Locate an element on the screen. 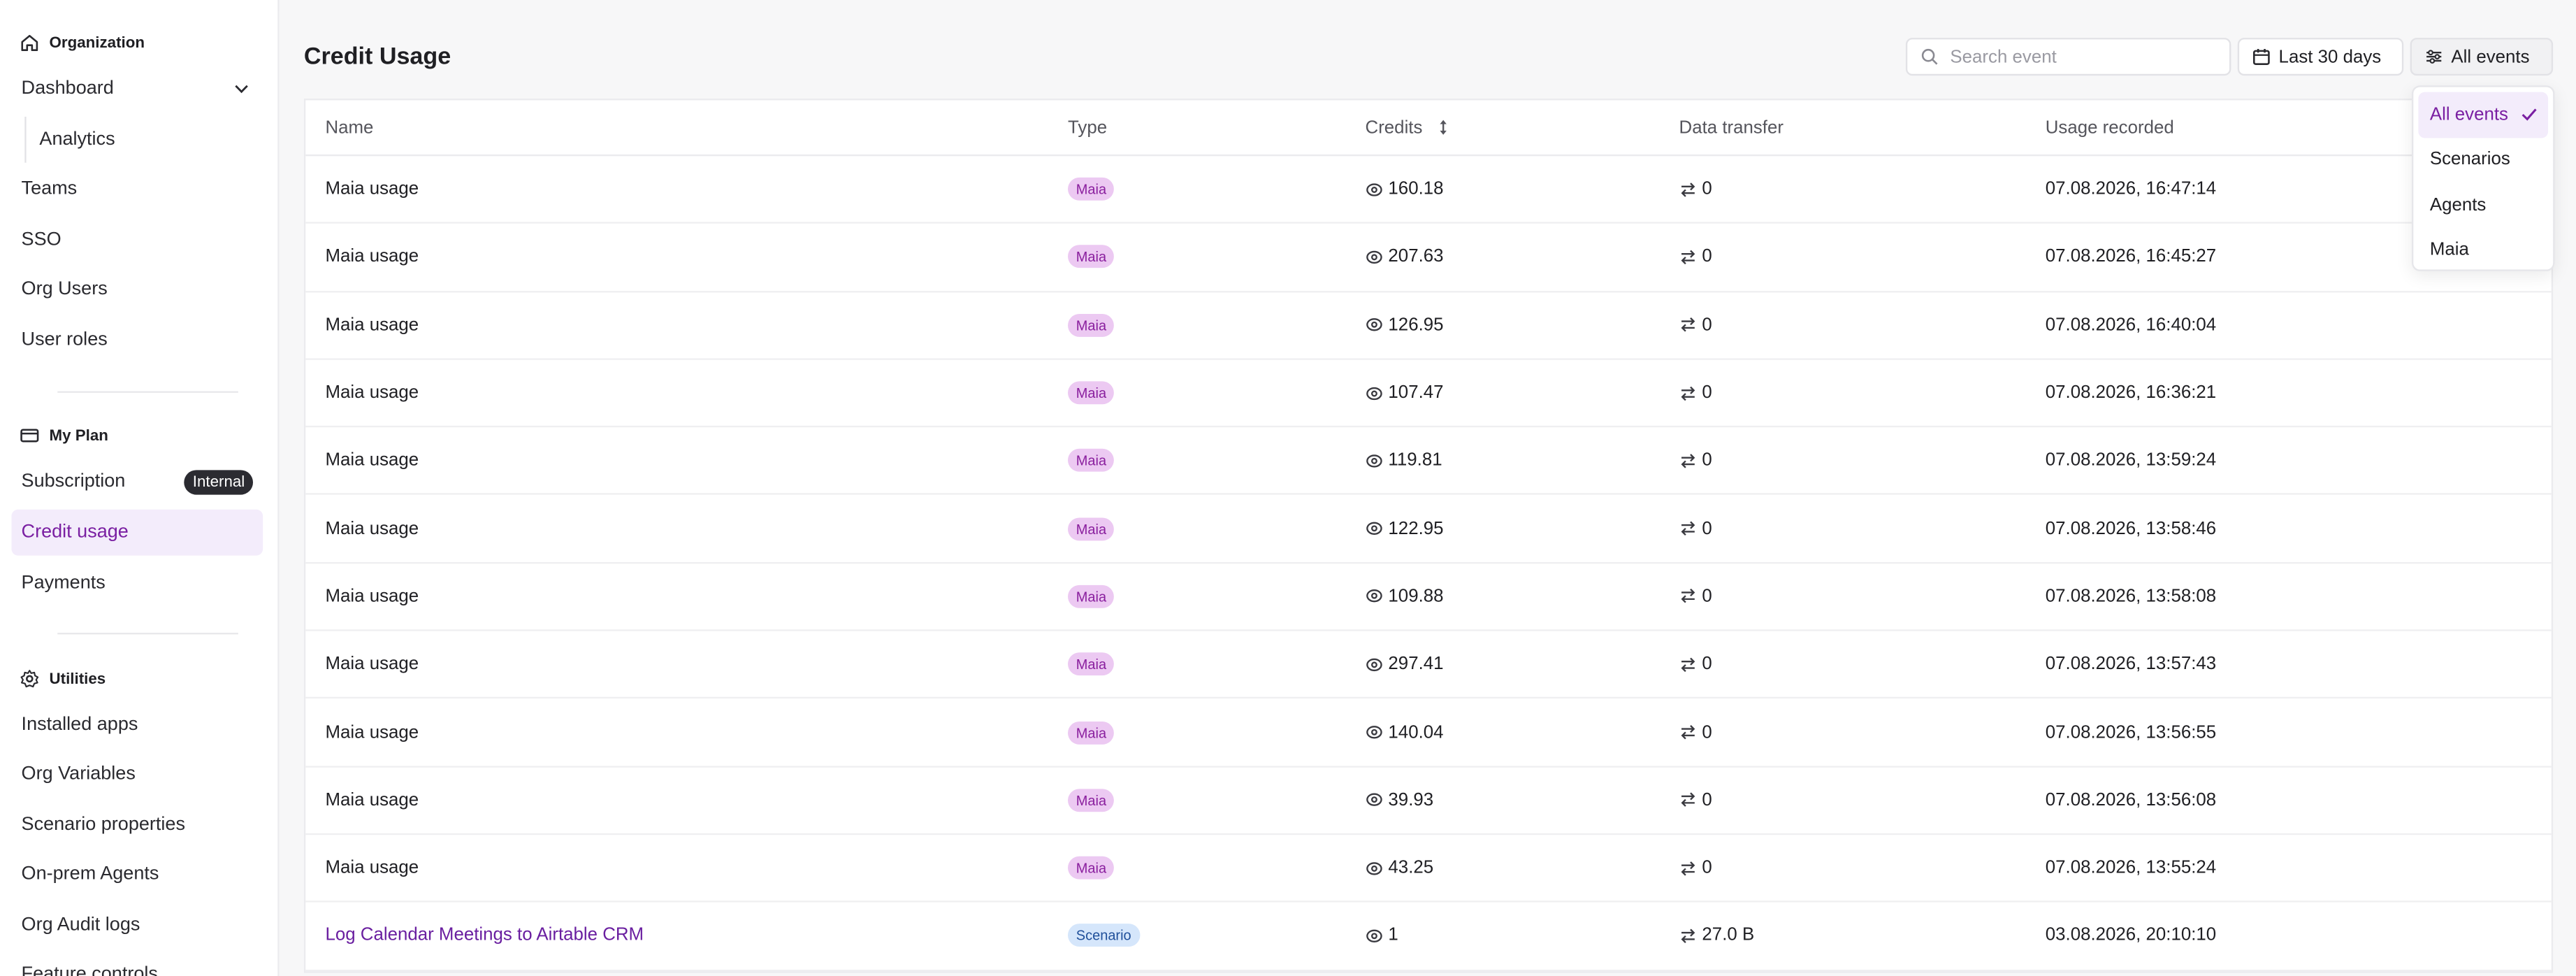 This screenshot has width=2576, height=976. row-usage-recorded: 07.08.2026, 13:55:24 is located at coordinates (2131, 868).